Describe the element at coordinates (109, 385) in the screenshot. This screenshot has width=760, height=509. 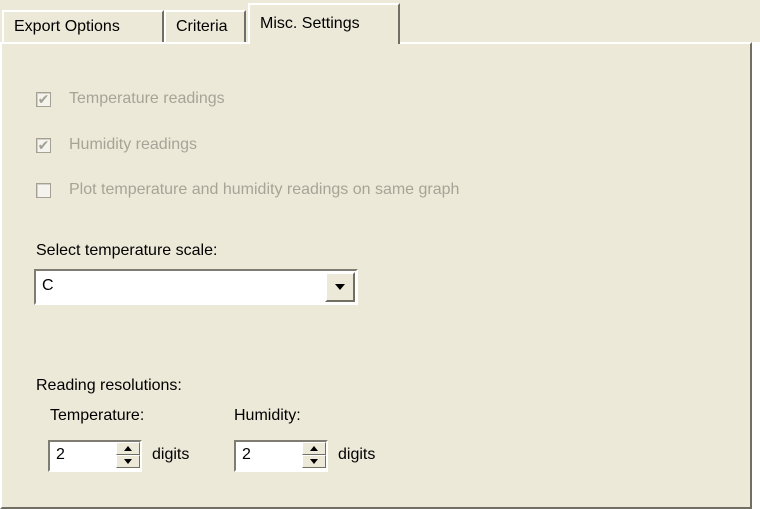
I see `reading-resolutions-label: Reading resolutions:` at that location.